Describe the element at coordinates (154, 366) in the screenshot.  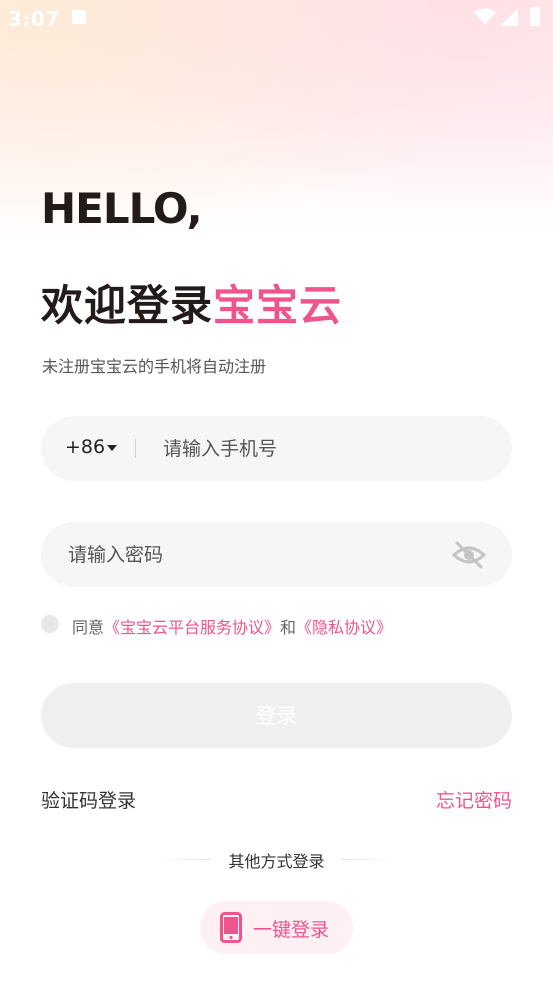
I see `auto-register-hint: 未注册宝宝云的手机将自动注册` at that location.